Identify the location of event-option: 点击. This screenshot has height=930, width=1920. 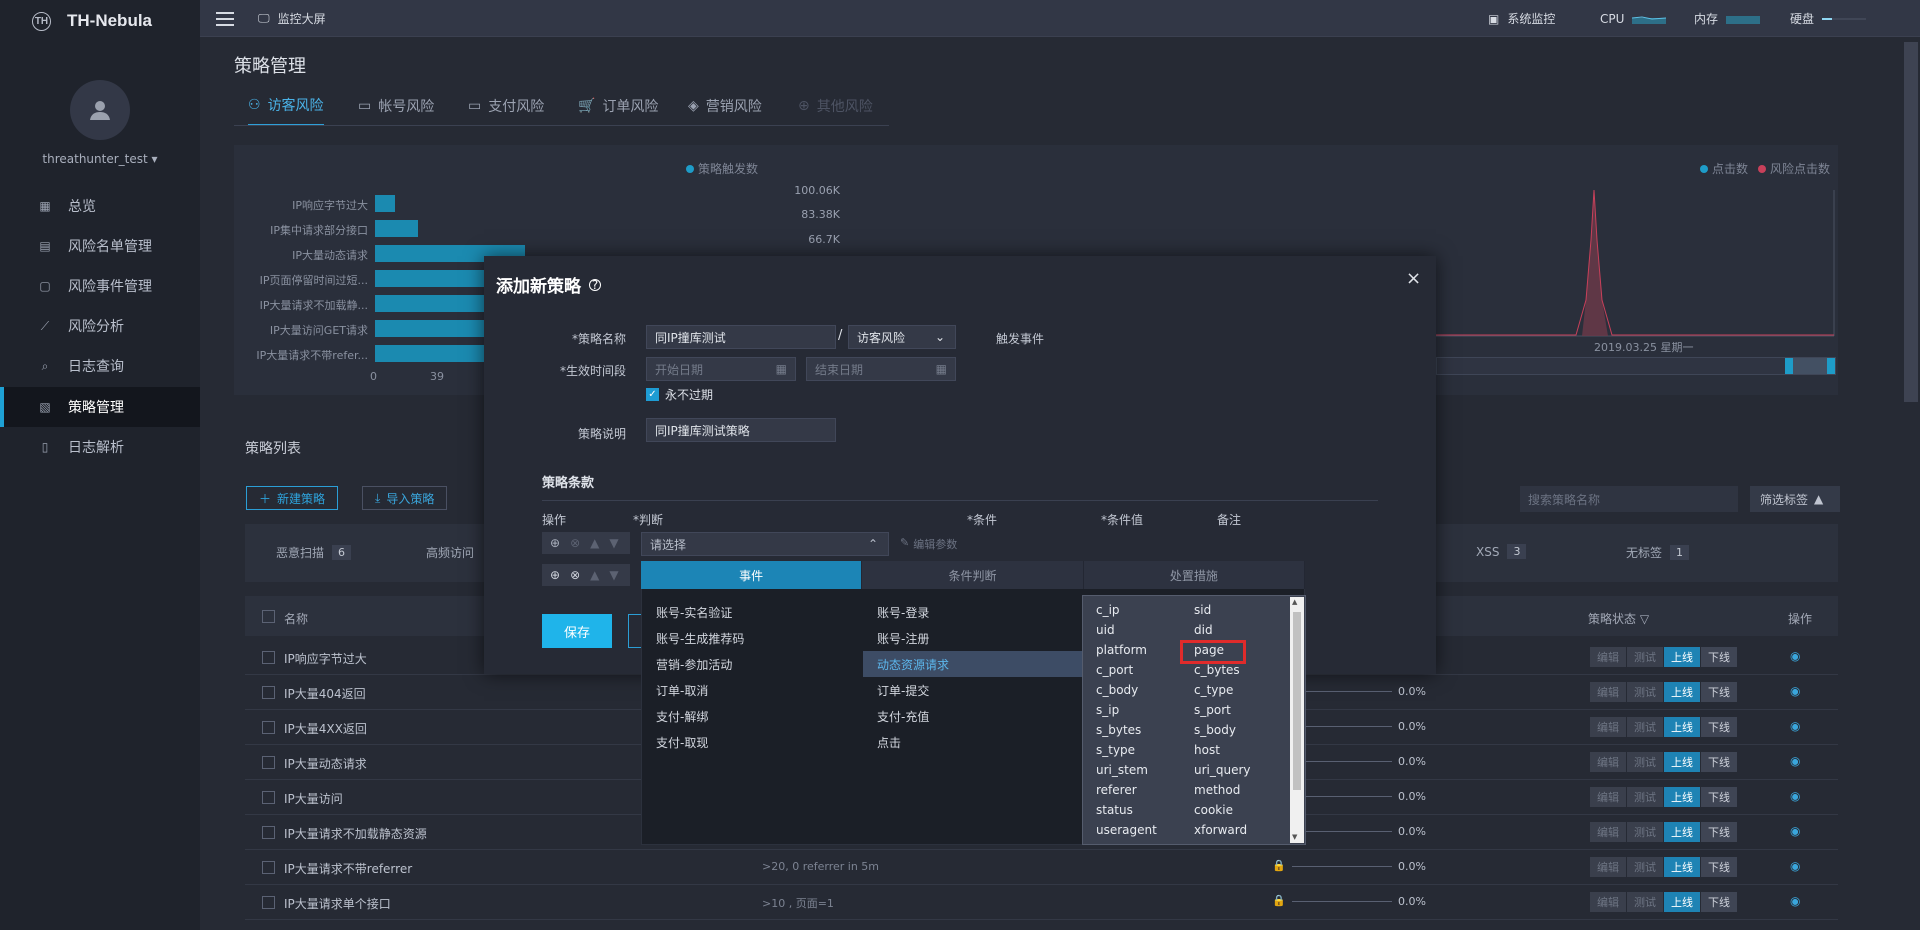
(972, 742).